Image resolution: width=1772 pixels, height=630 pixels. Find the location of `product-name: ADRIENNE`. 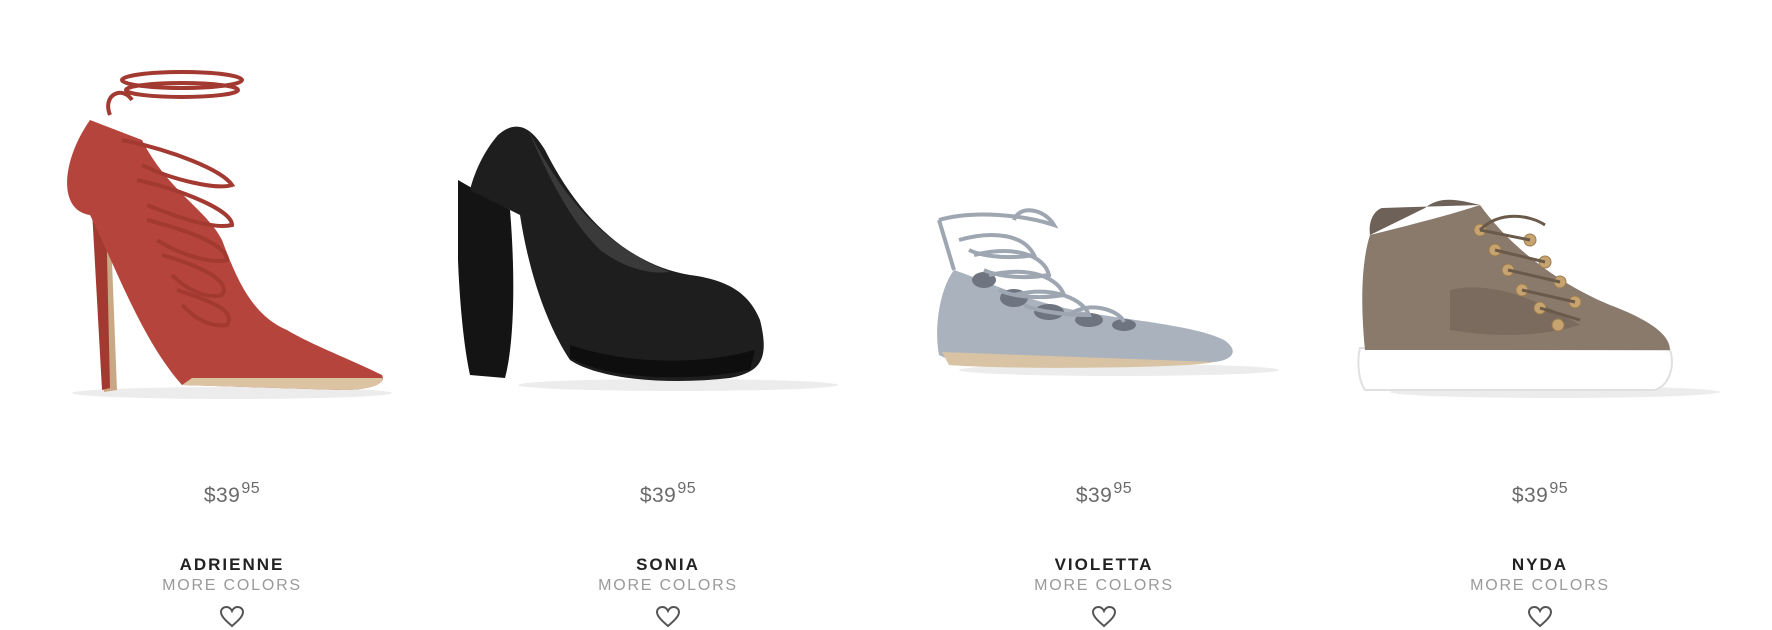

product-name: ADRIENNE is located at coordinates (232, 565).